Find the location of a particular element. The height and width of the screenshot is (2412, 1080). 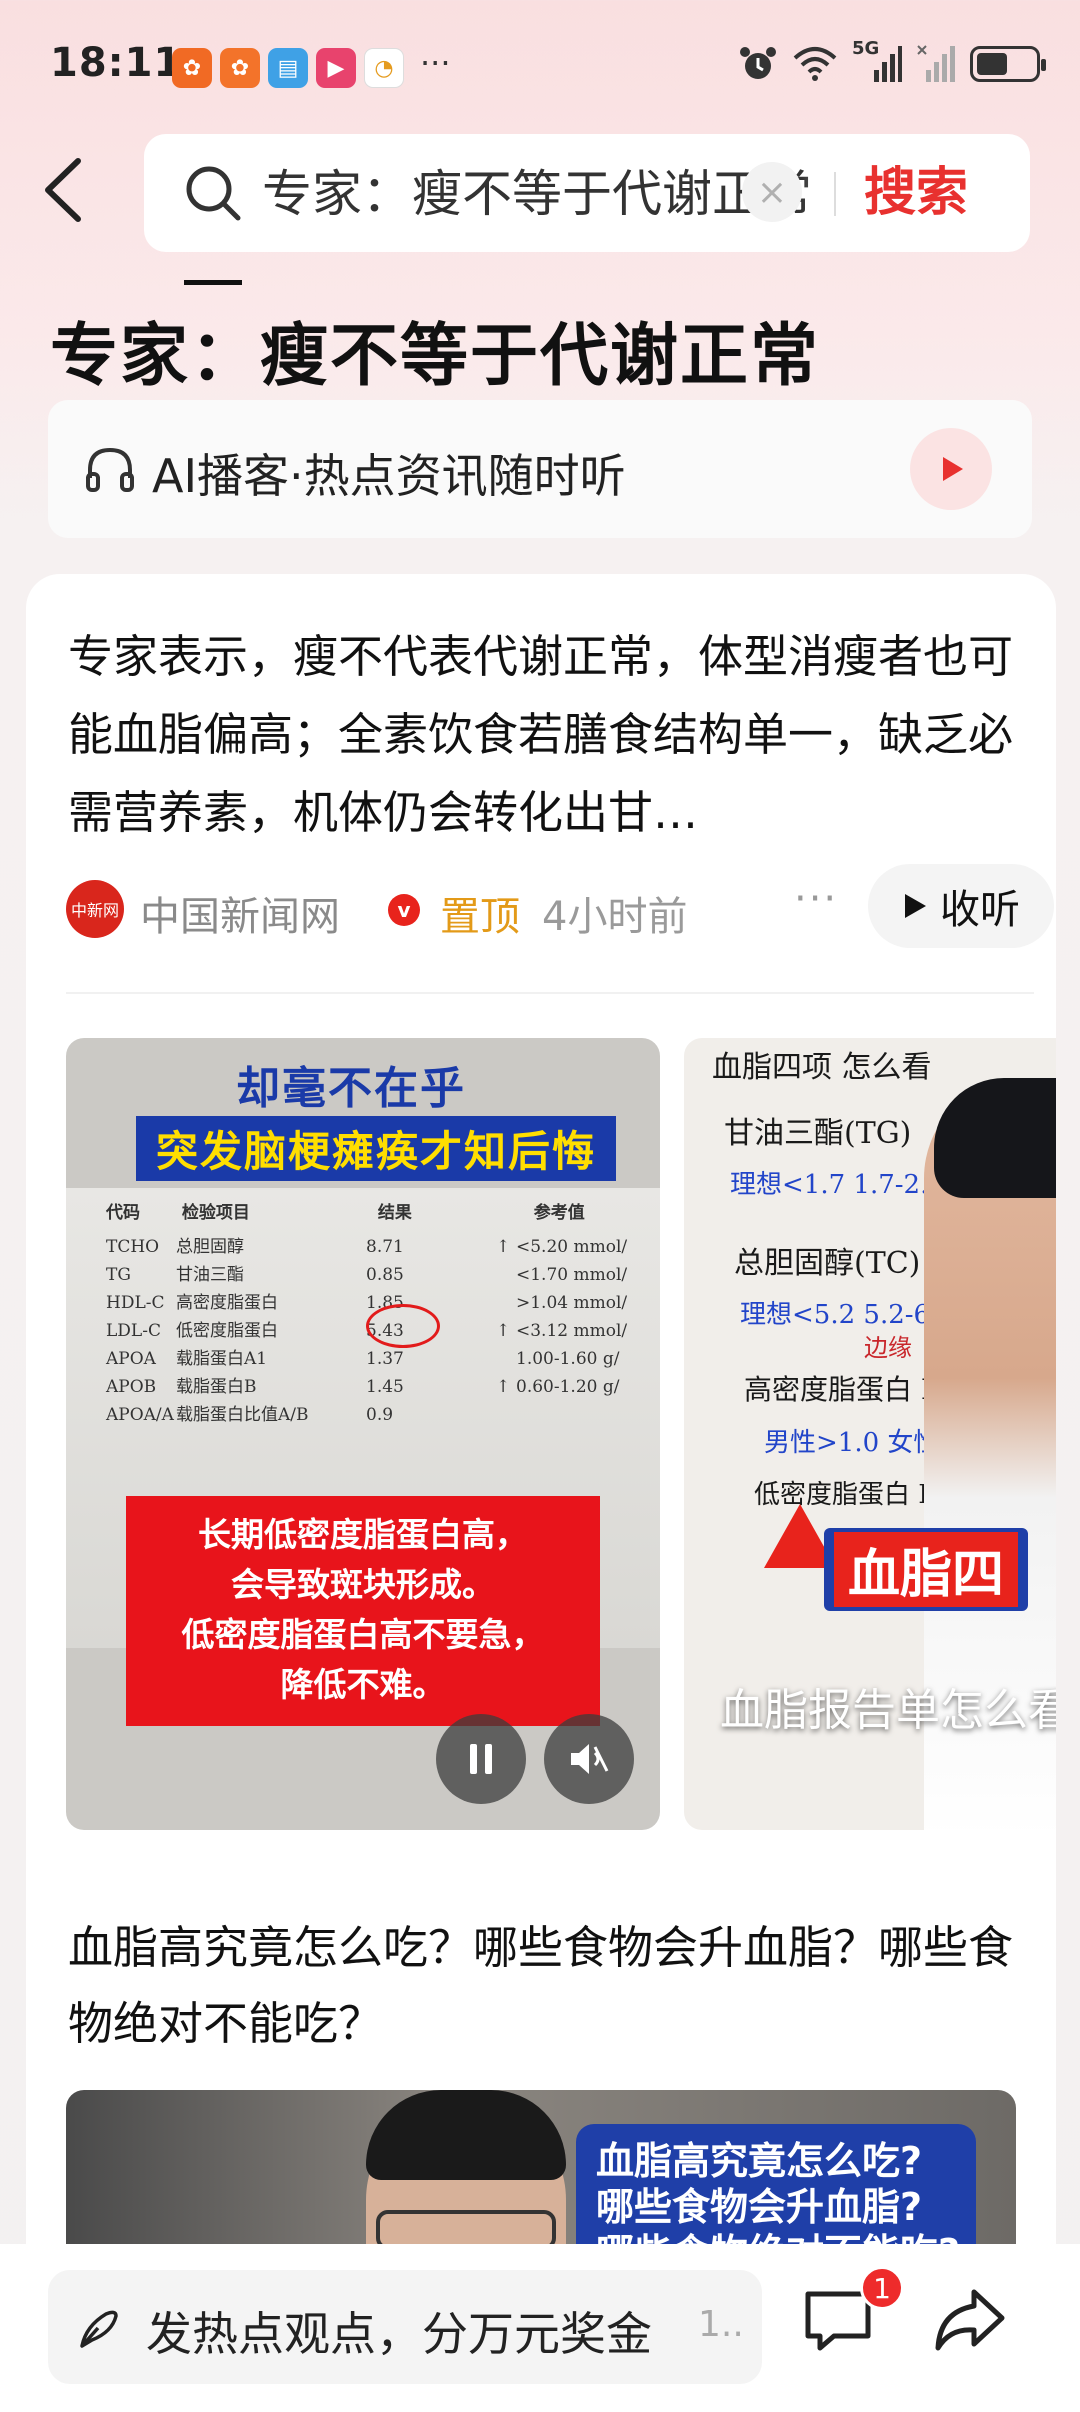

share-arrow-icon is located at coordinates (970, 2320).